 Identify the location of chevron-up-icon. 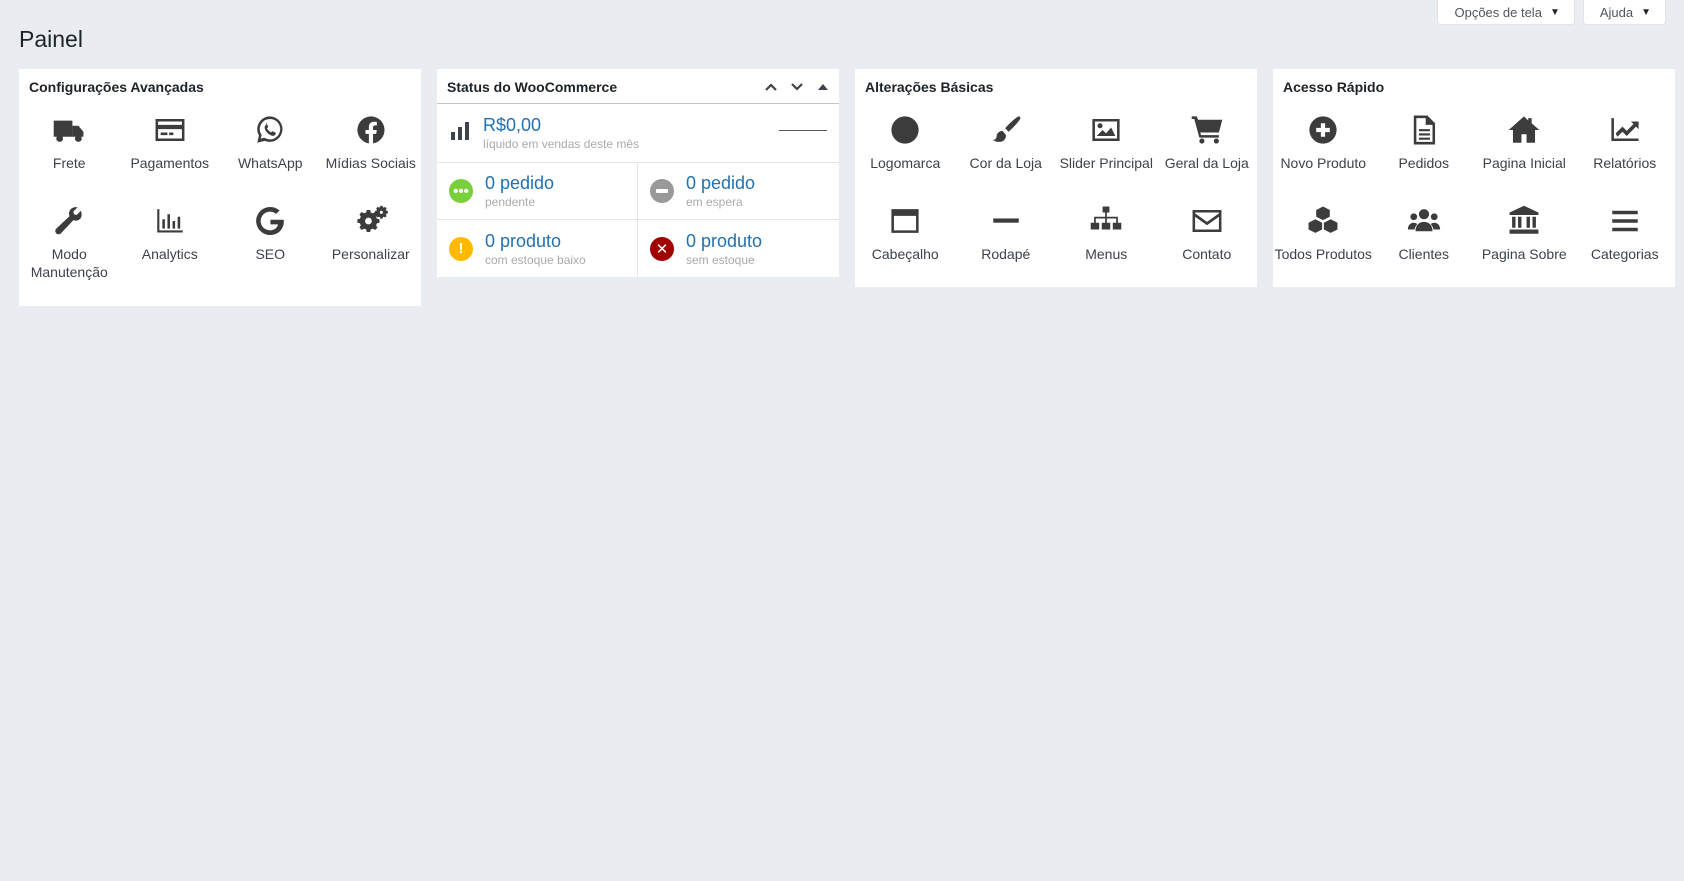
(771, 87).